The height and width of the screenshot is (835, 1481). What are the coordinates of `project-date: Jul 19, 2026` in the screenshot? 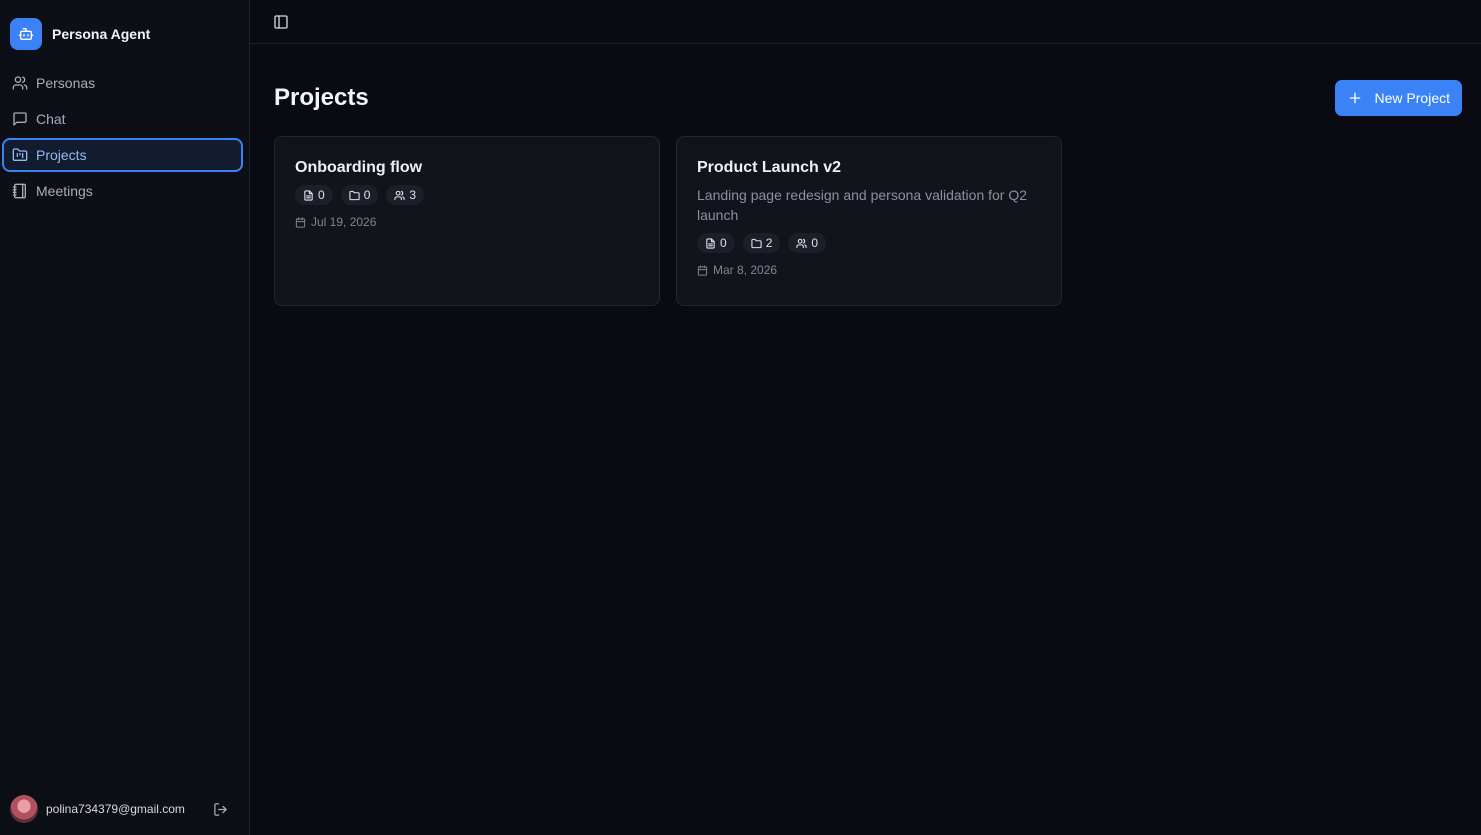 It's located at (467, 222).